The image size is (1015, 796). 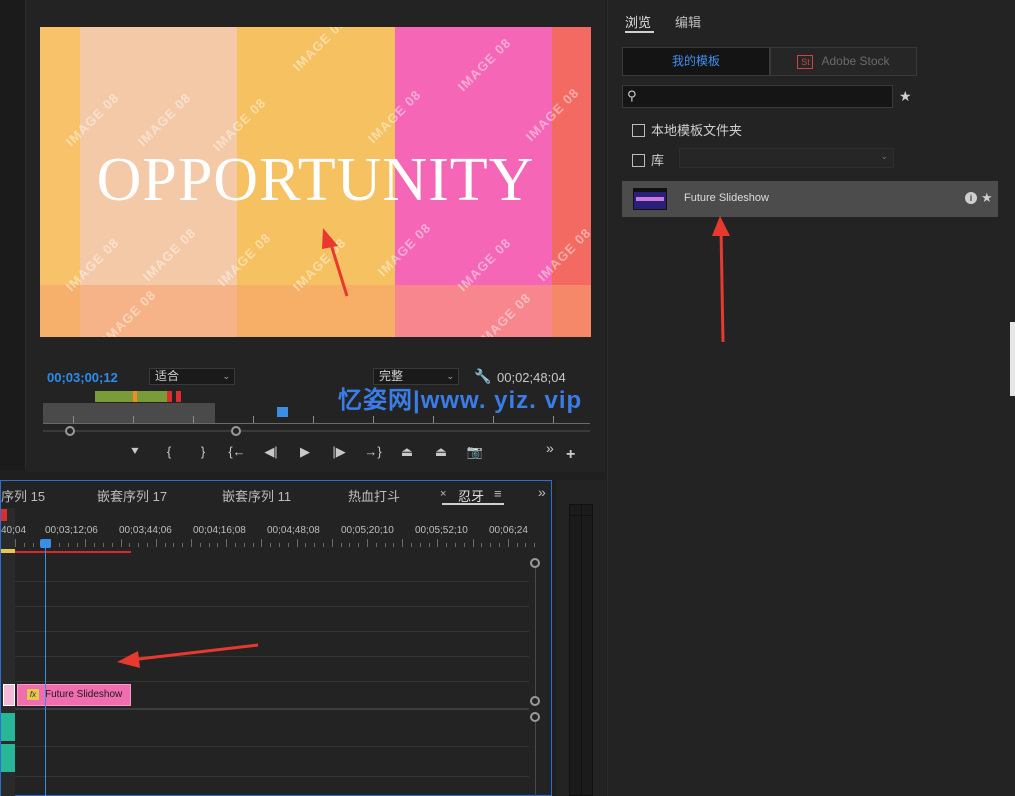 What do you see at coordinates (696, 61) in the screenshot?
I see `my-templates-button: 我的模板` at bounding box center [696, 61].